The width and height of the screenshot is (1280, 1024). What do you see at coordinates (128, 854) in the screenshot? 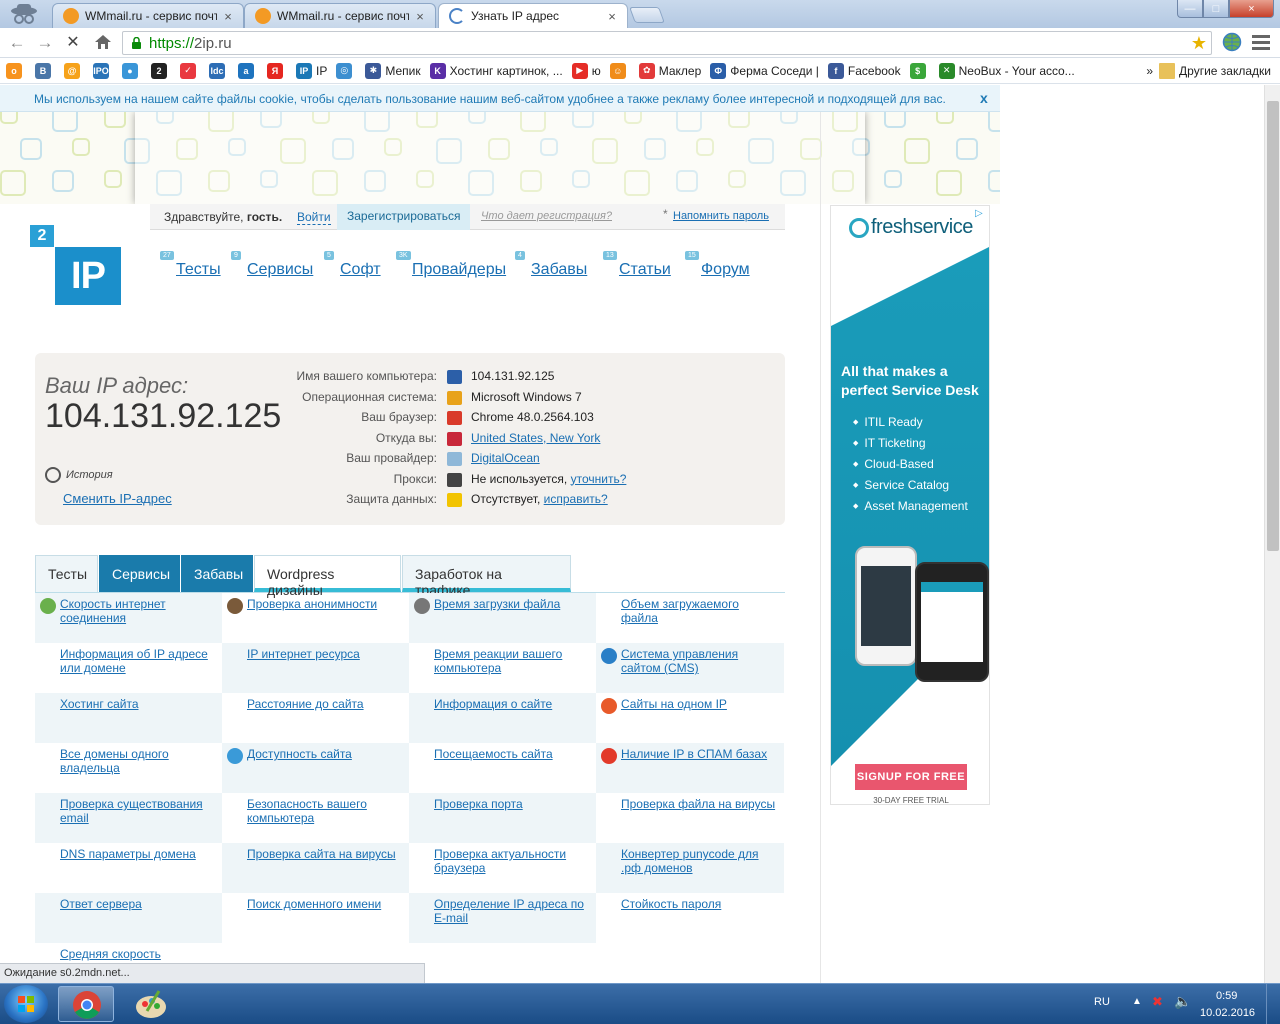
I see `service-link: DNS параметры домена` at bounding box center [128, 854].